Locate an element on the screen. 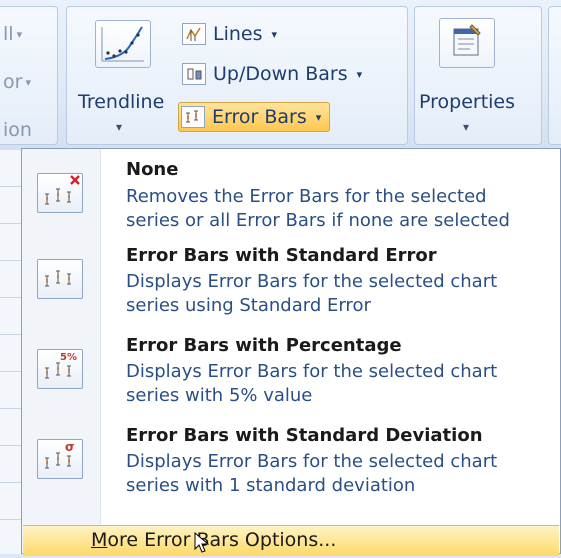  lines-button: Lines ▾ is located at coordinates (232, 34).